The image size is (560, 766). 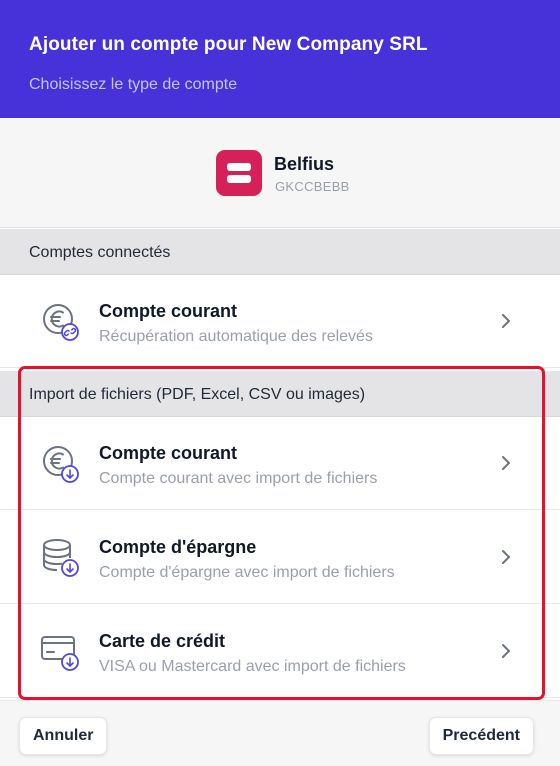 I want to click on cancel-button: Annuler, so click(x=63, y=736).